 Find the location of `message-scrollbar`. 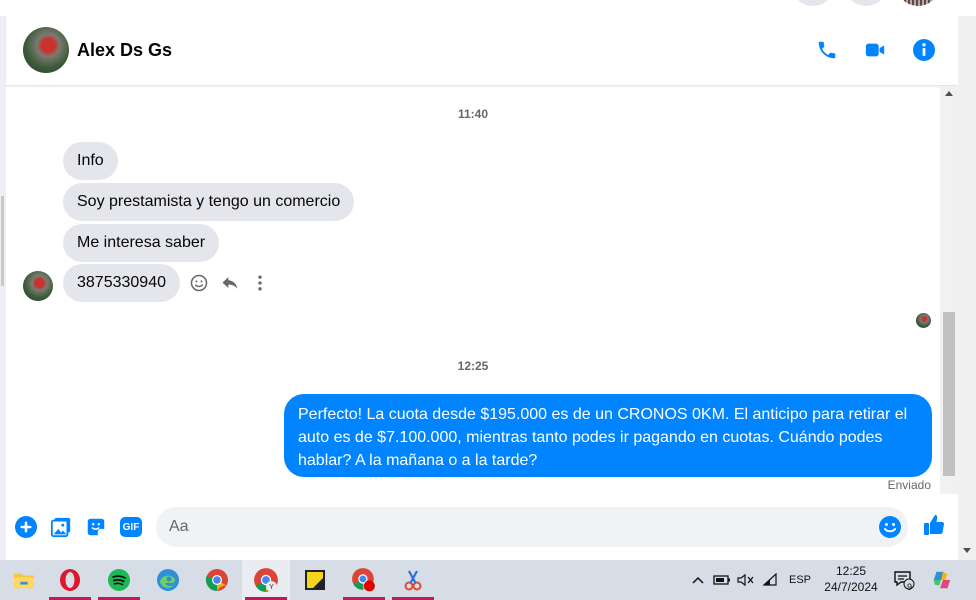

message-scrollbar is located at coordinates (949, 290).